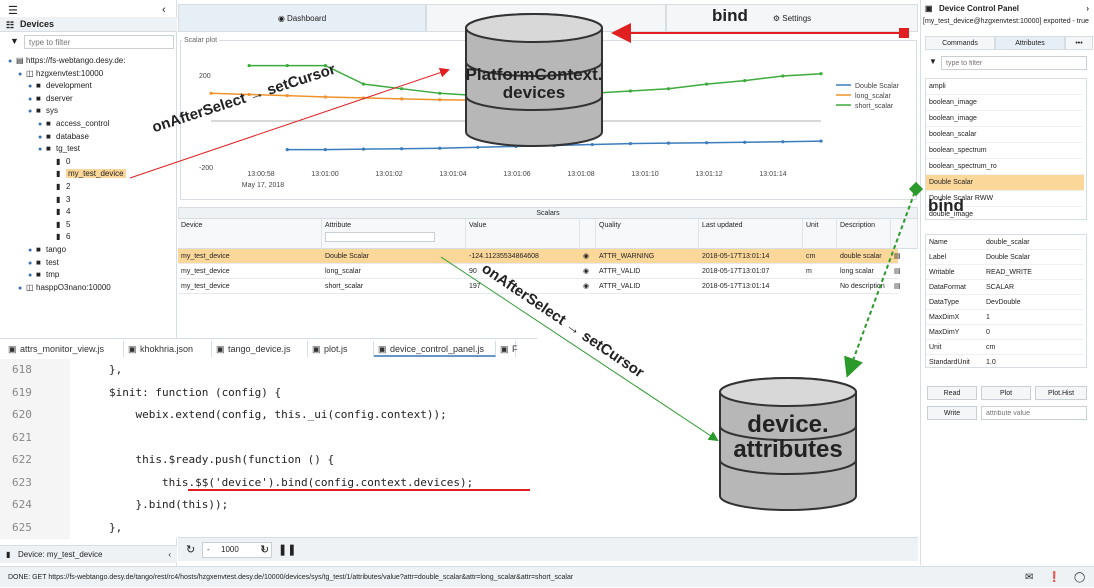 This screenshot has height=588, width=1094. What do you see at coordinates (881, 281) in the screenshot?
I see `bind-arrow-right` at bounding box center [881, 281].